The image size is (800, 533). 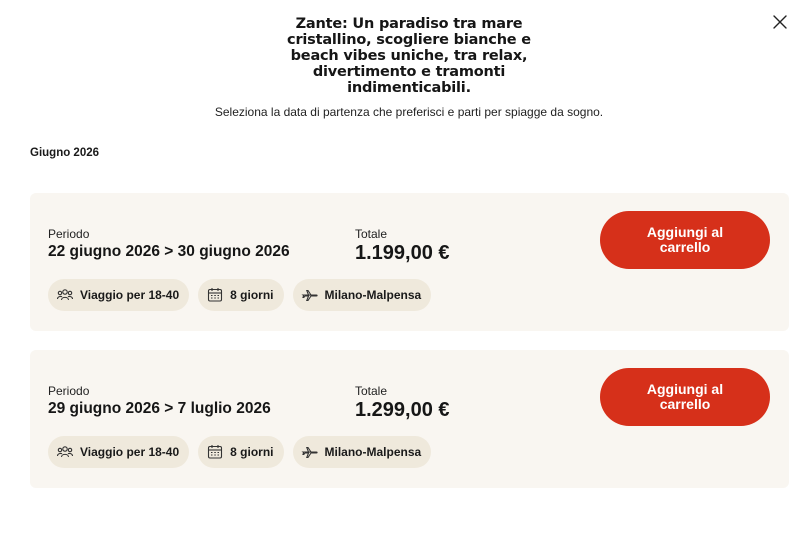 What do you see at coordinates (169, 251) in the screenshot?
I see `period-value: 22 giugno 2026 > 30 giugno 2026` at bounding box center [169, 251].